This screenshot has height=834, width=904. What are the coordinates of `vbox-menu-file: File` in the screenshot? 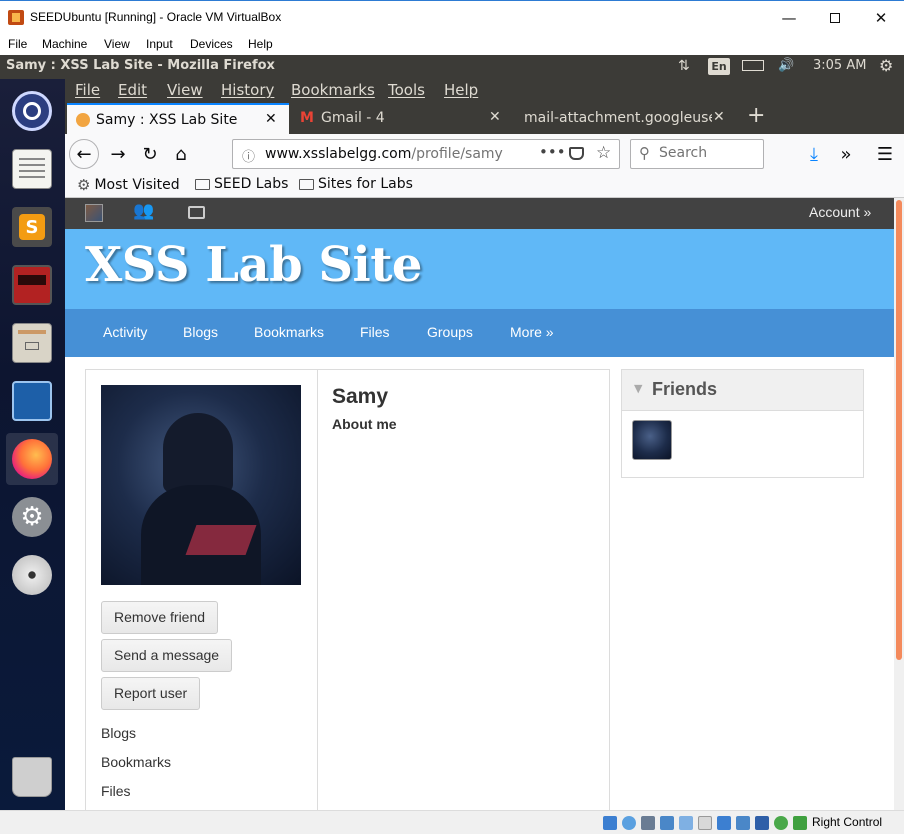 It's located at (17, 44).